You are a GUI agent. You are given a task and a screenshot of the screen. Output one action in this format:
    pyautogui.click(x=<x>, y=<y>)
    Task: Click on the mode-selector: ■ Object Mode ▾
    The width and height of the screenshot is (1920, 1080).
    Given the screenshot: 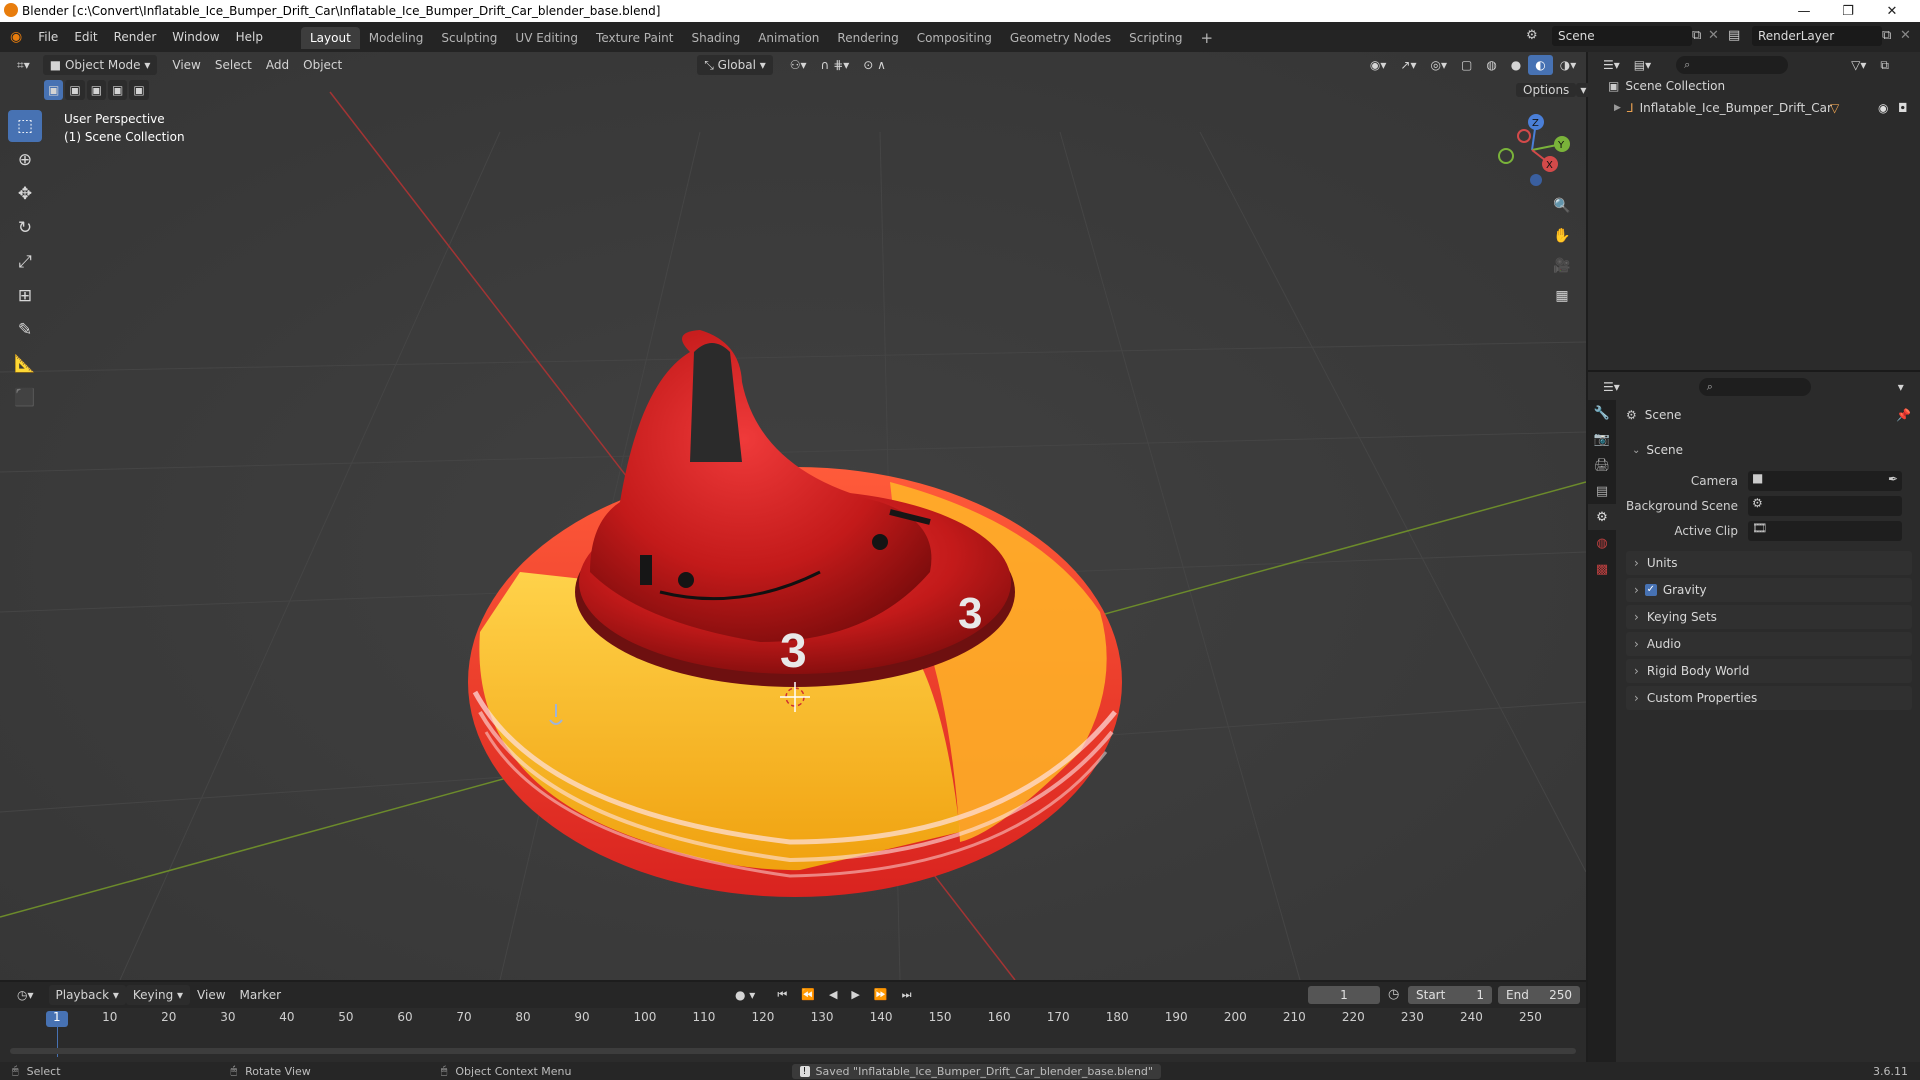 What is the action you would take?
    pyautogui.click(x=100, y=65)
    